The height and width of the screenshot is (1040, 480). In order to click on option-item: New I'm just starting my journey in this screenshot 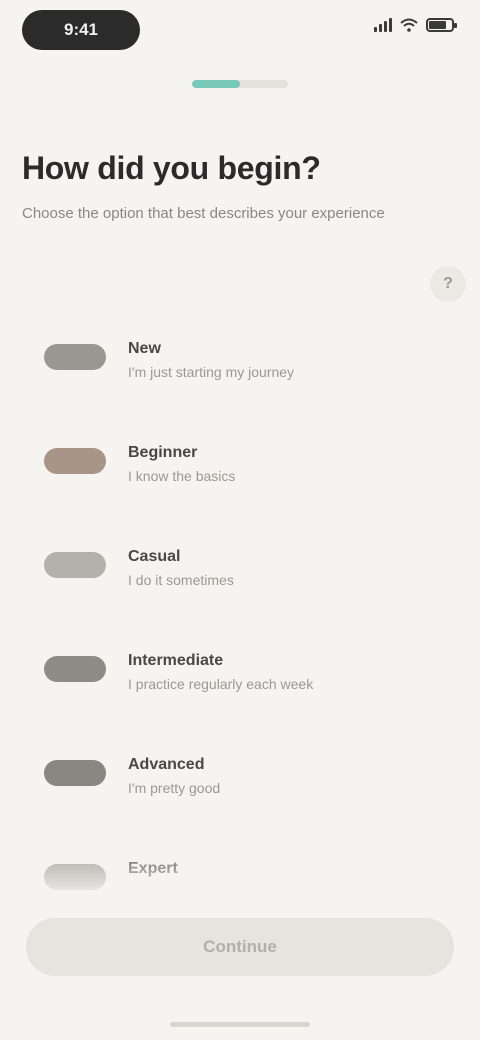, I will do `click(240, 352)`.